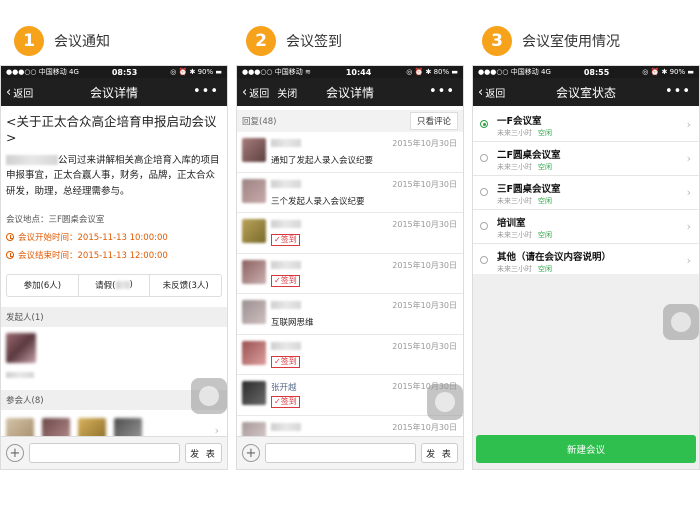 The image size is (700, 520). I want to click on reply-count: 回复(48), so click(259, 122).